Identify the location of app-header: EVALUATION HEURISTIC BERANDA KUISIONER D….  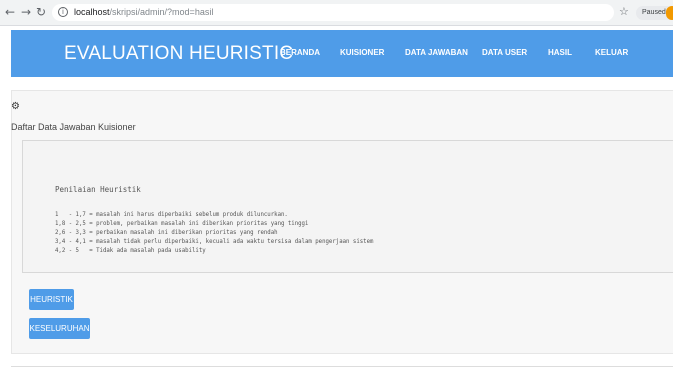
(342, 53).